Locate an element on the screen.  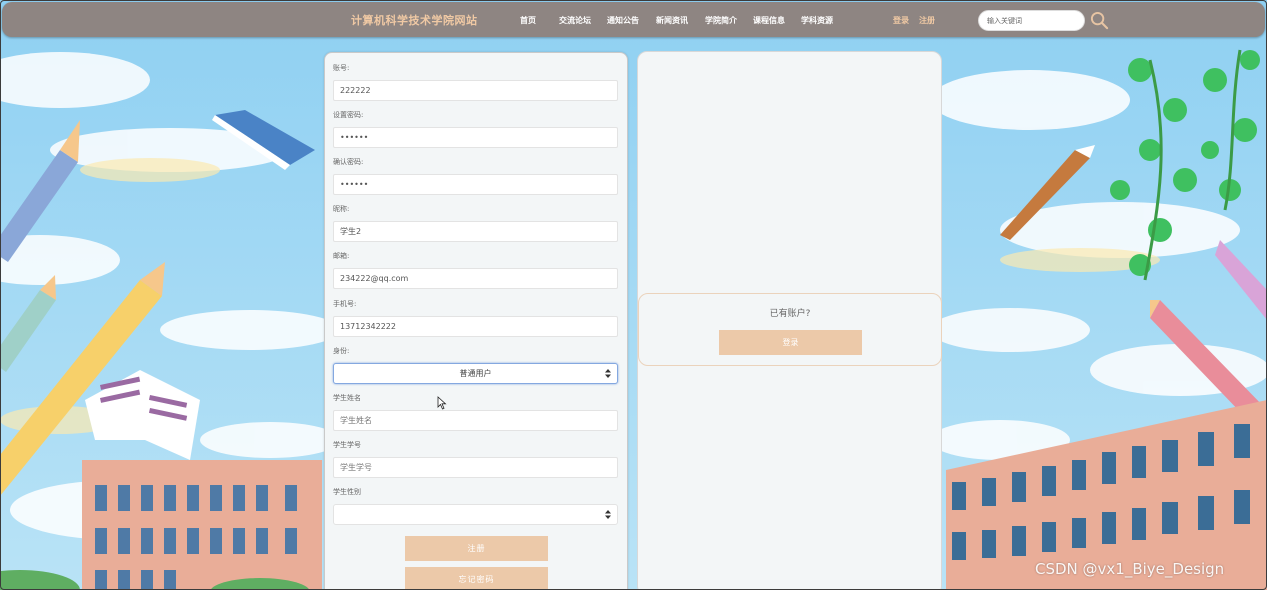
password-label: 设置密码: is located at coordinates (348, 115).